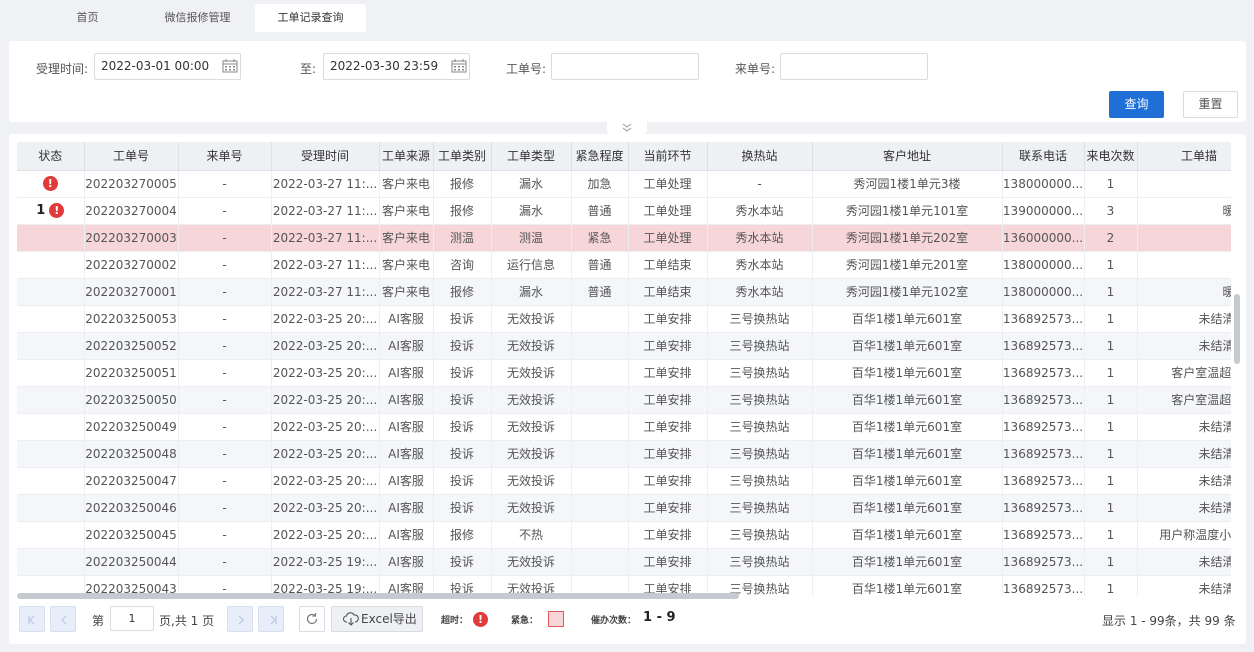 This screenshot has height=652, width=1254. I want to click on column-header: 当前环节, so click(668, 156).